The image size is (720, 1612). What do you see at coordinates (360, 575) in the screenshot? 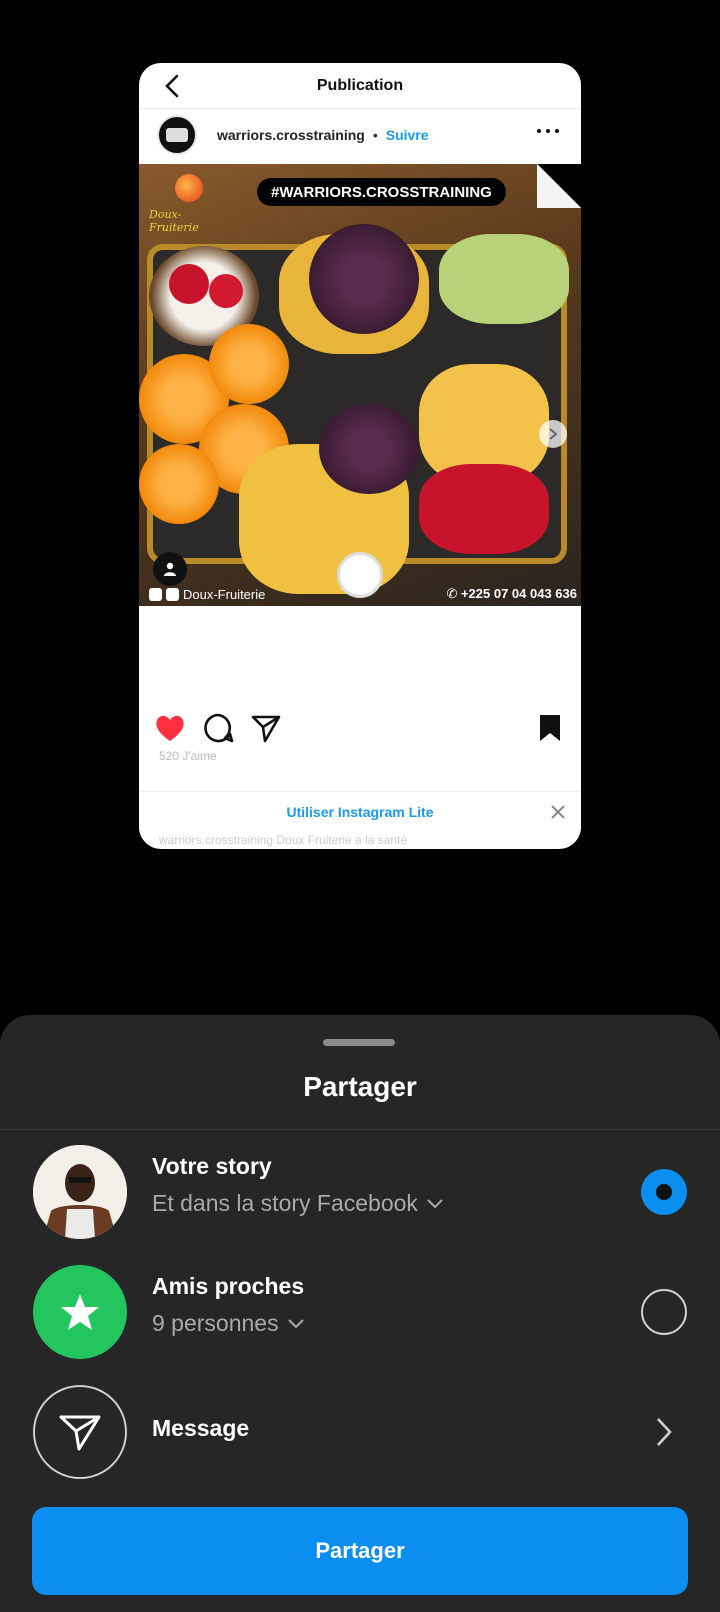
I see `round-logo` at bounding box center [360, 575].